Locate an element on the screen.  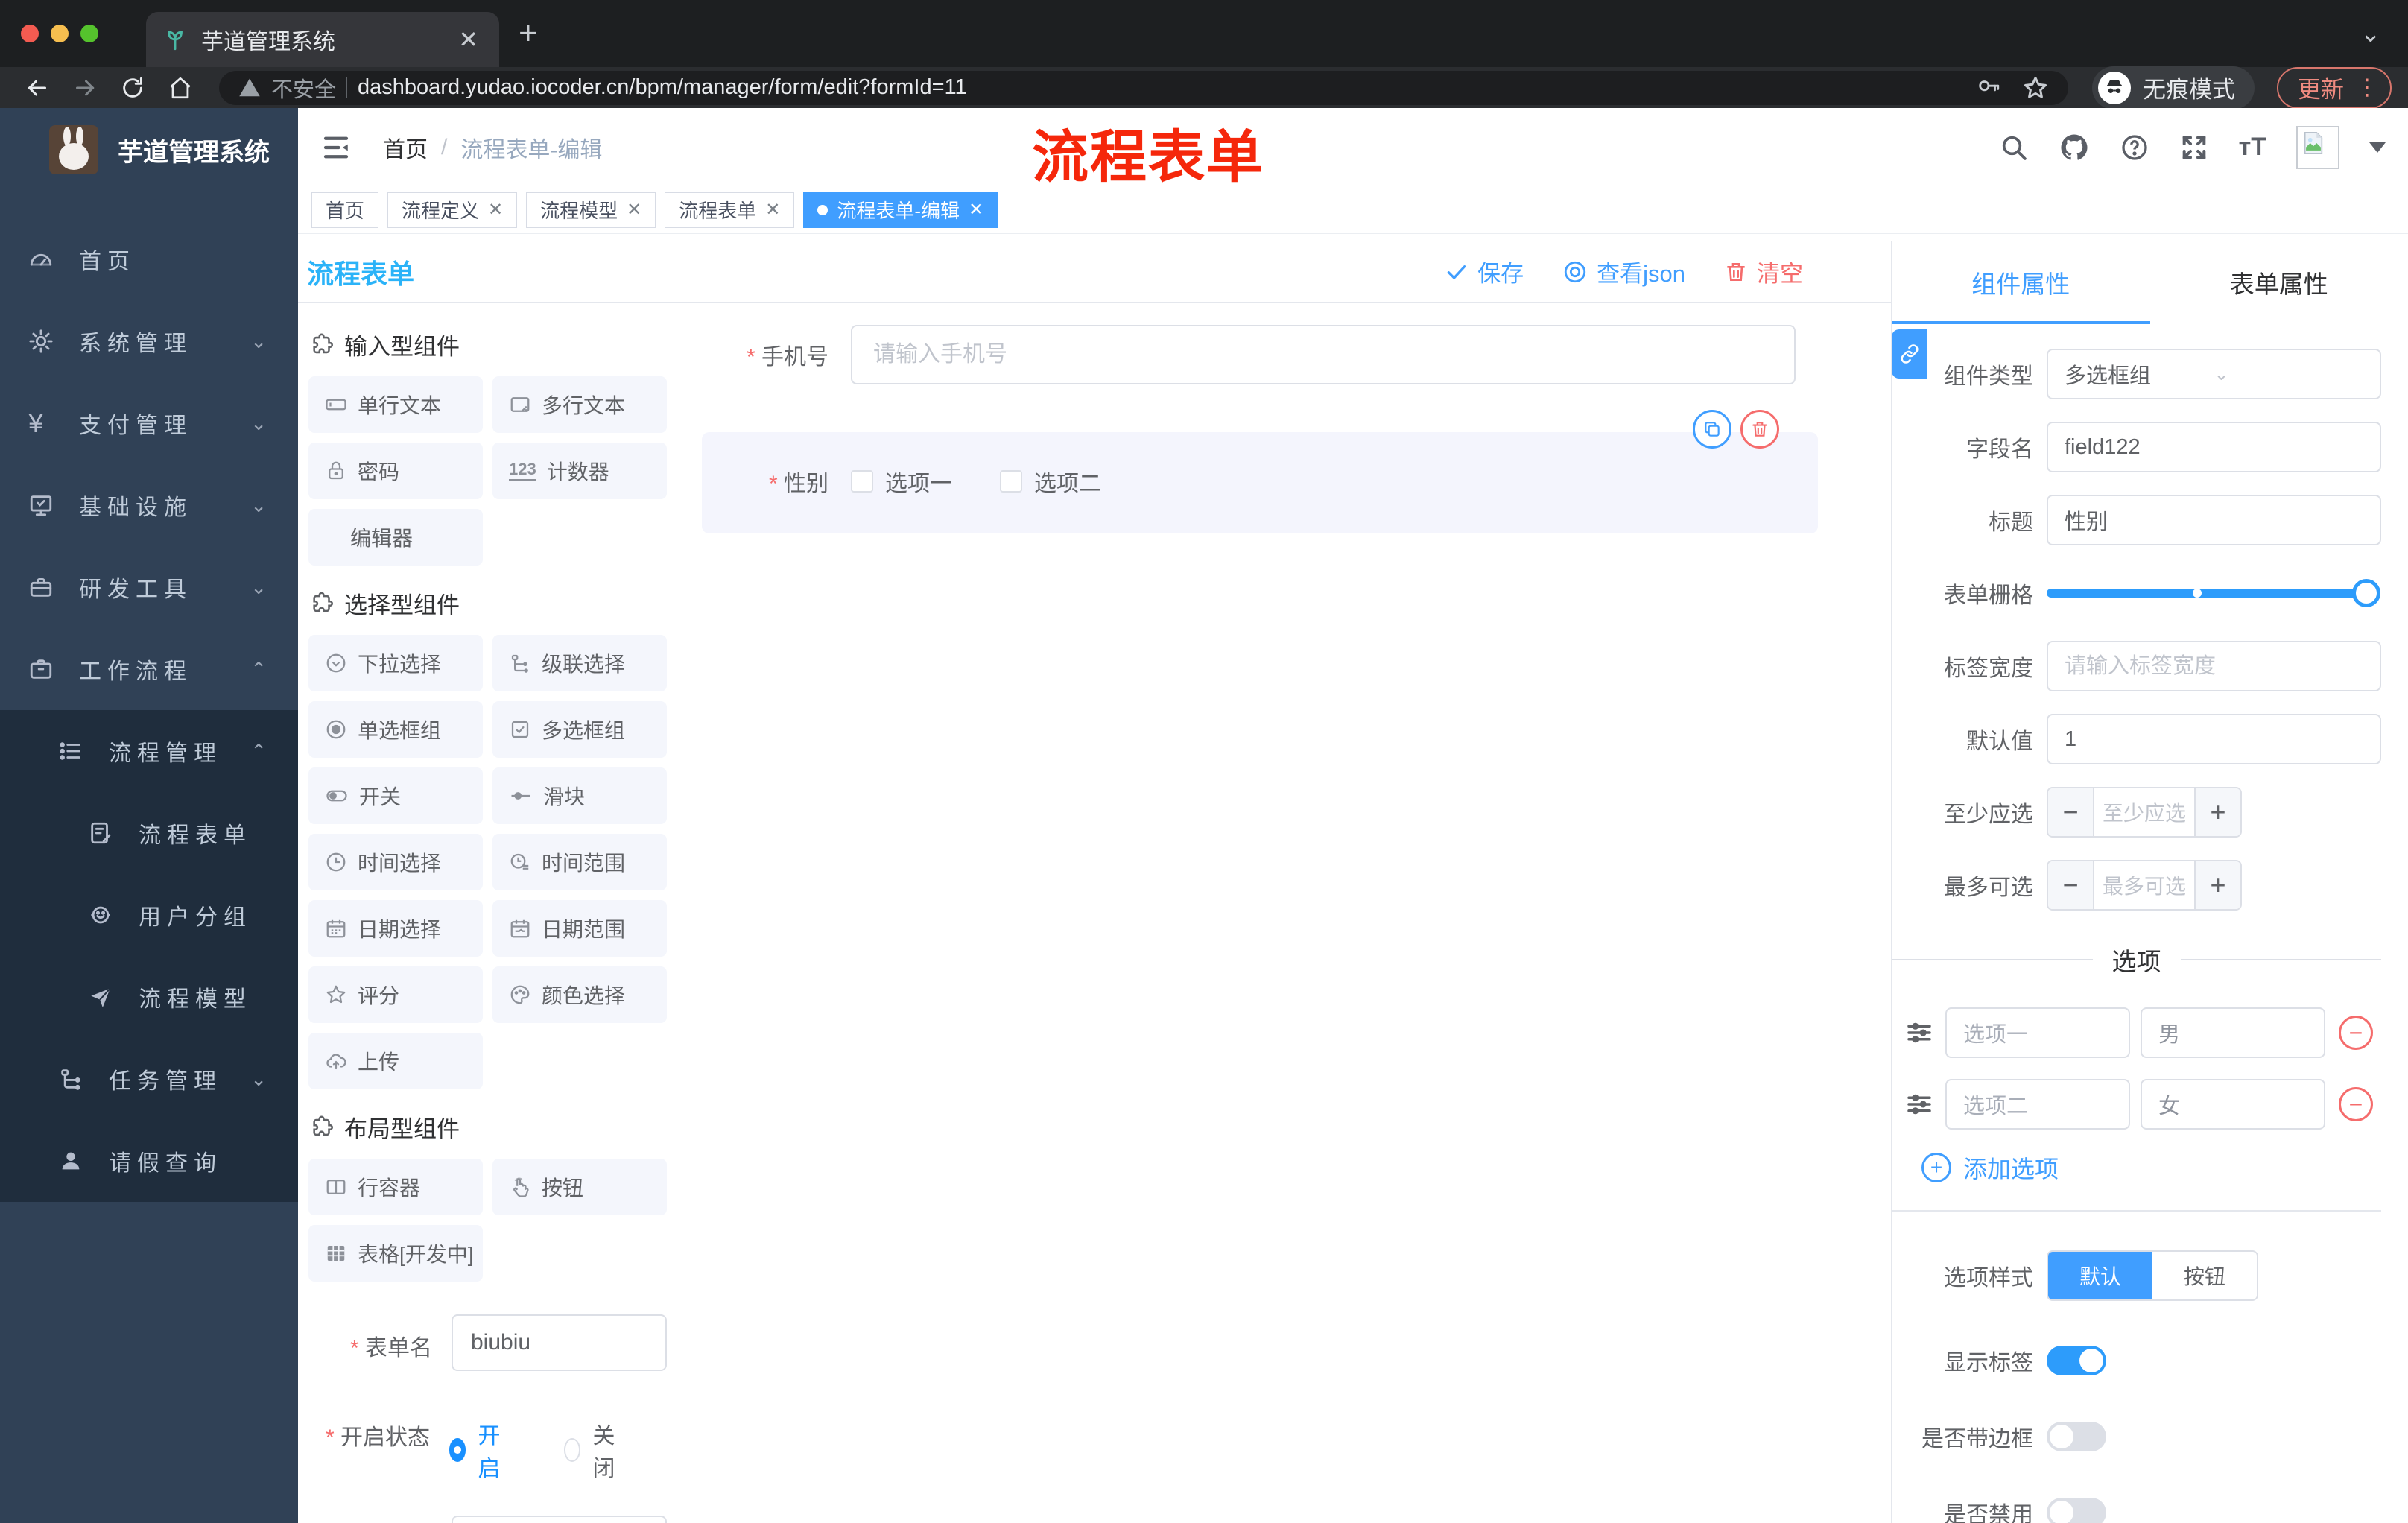
min-select-stepper: − 至少应选 + is located at coordinates (2144, 812).